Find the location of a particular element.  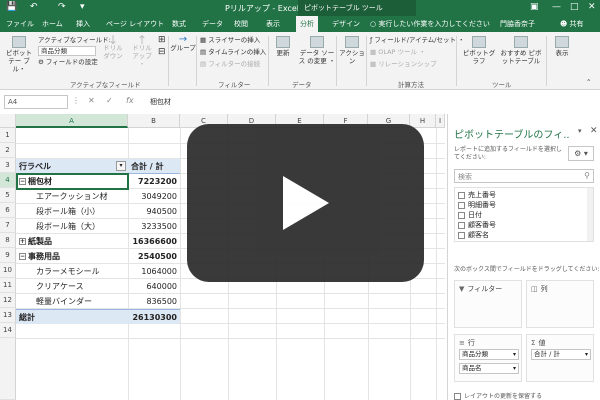

collapse-field-icon: ⊟ is located at coordinates (162, 52).